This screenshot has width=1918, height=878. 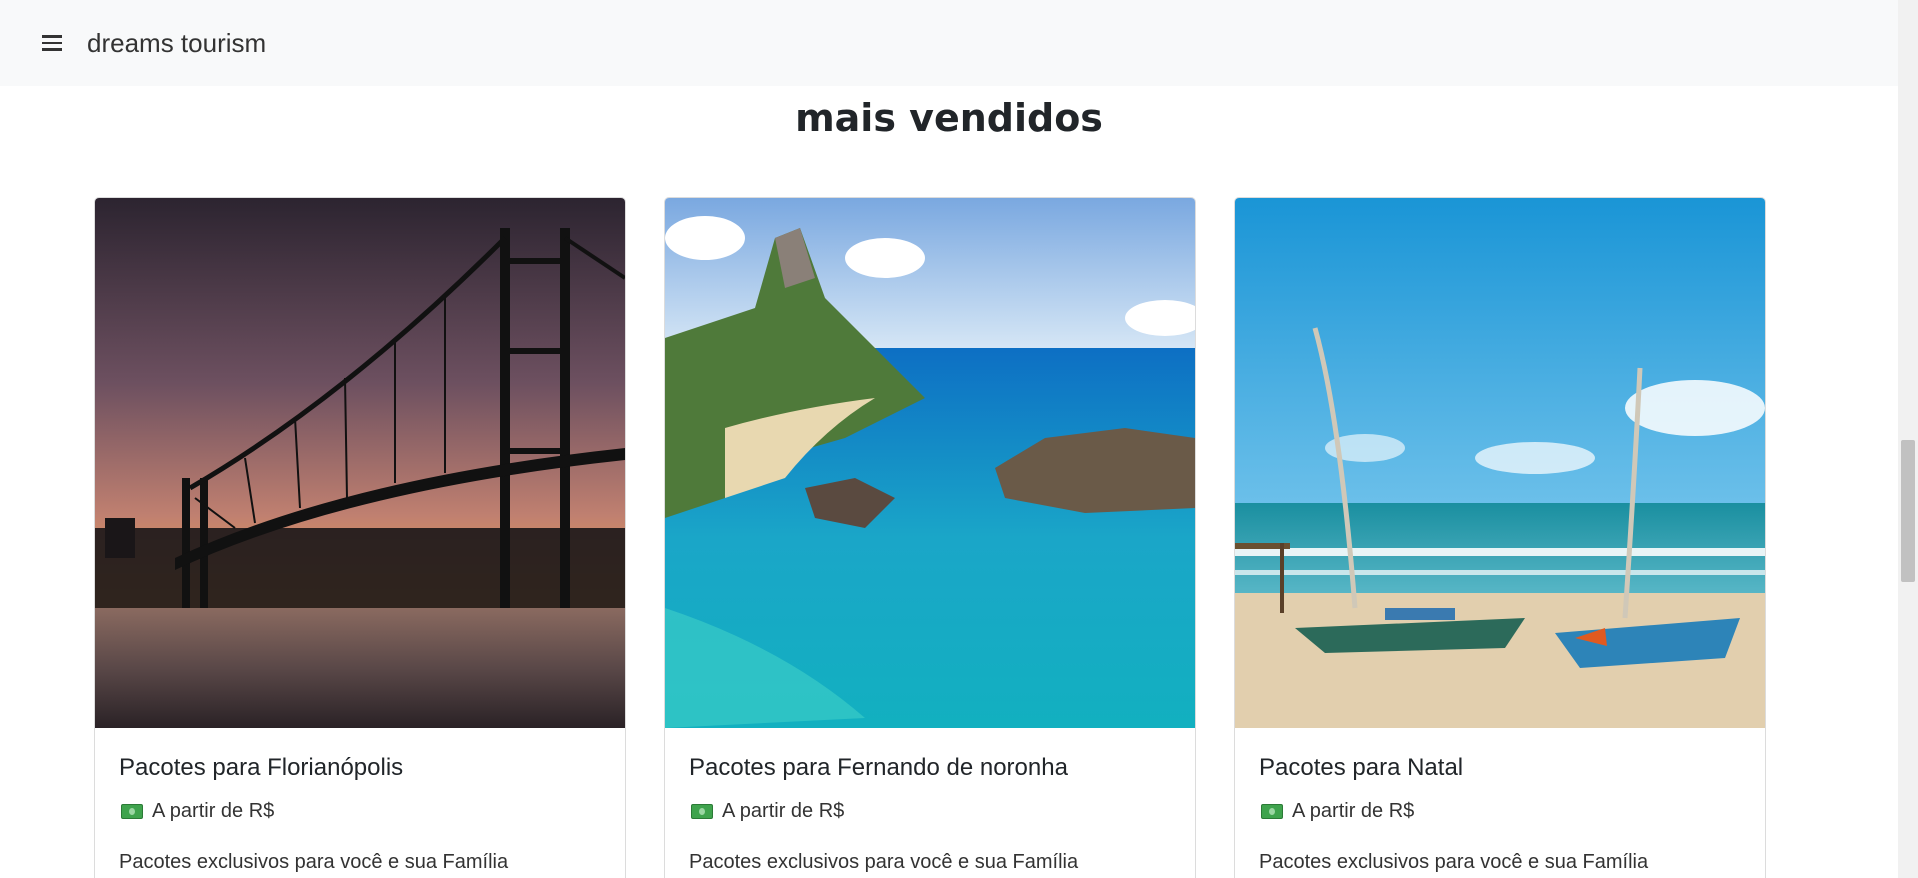 What do you see at coordinates (1908, 439) in the screenshot?
I see `vertical-scrollbar` at bounding box center [1908, 439].